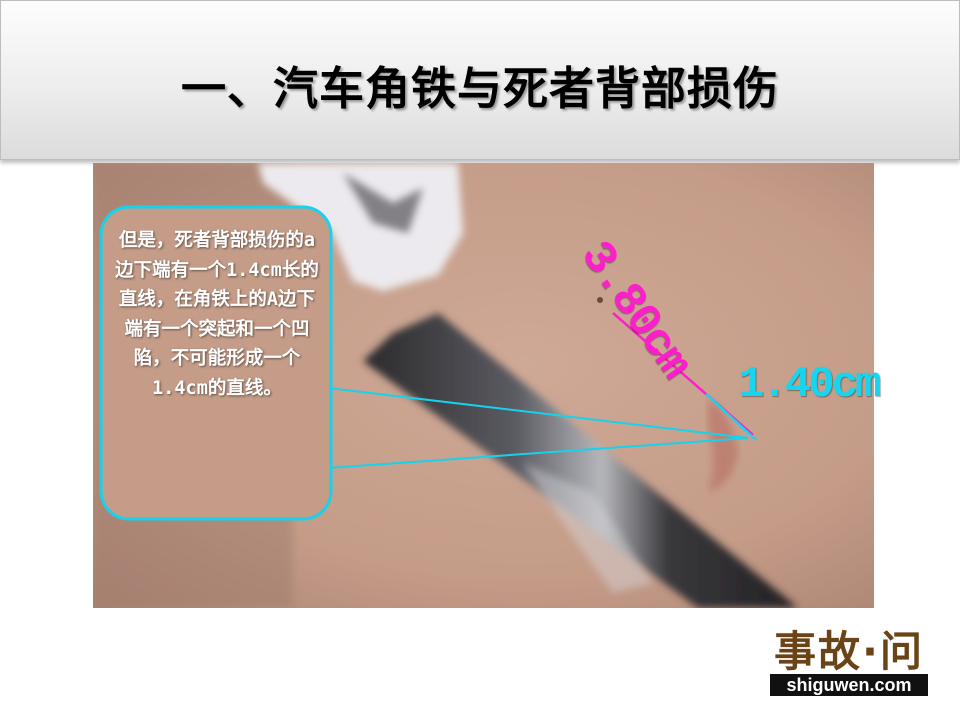 The image size is (960, 720). What do you see at coordinates (849, 685) in the screenshot?
I see `logo-domain: shiguwen.com` at bounding box center [849, 685].